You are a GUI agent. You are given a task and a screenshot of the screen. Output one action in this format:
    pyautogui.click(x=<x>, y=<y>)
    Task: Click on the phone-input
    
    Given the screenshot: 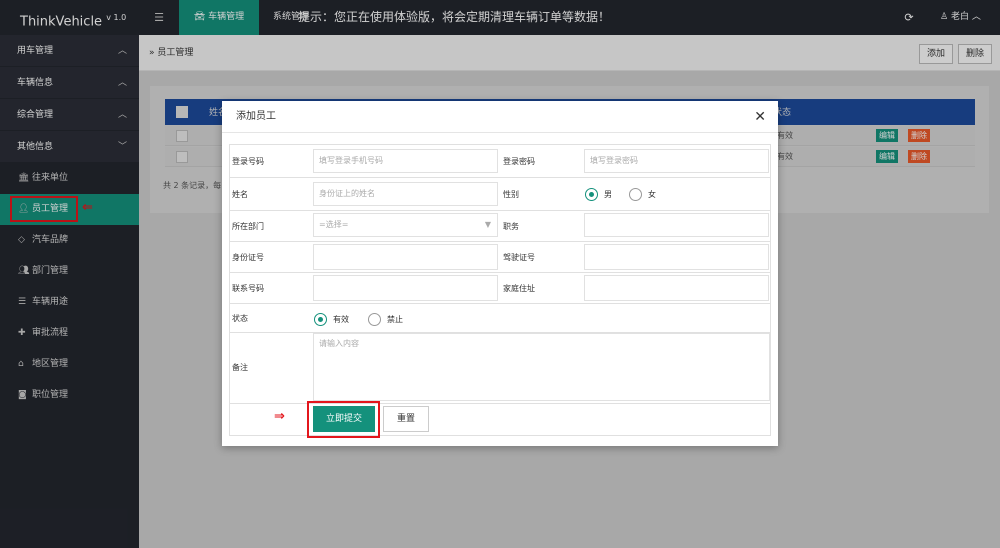 What is the action you would take?
    pyautogui.click(x=405, y=288)
    